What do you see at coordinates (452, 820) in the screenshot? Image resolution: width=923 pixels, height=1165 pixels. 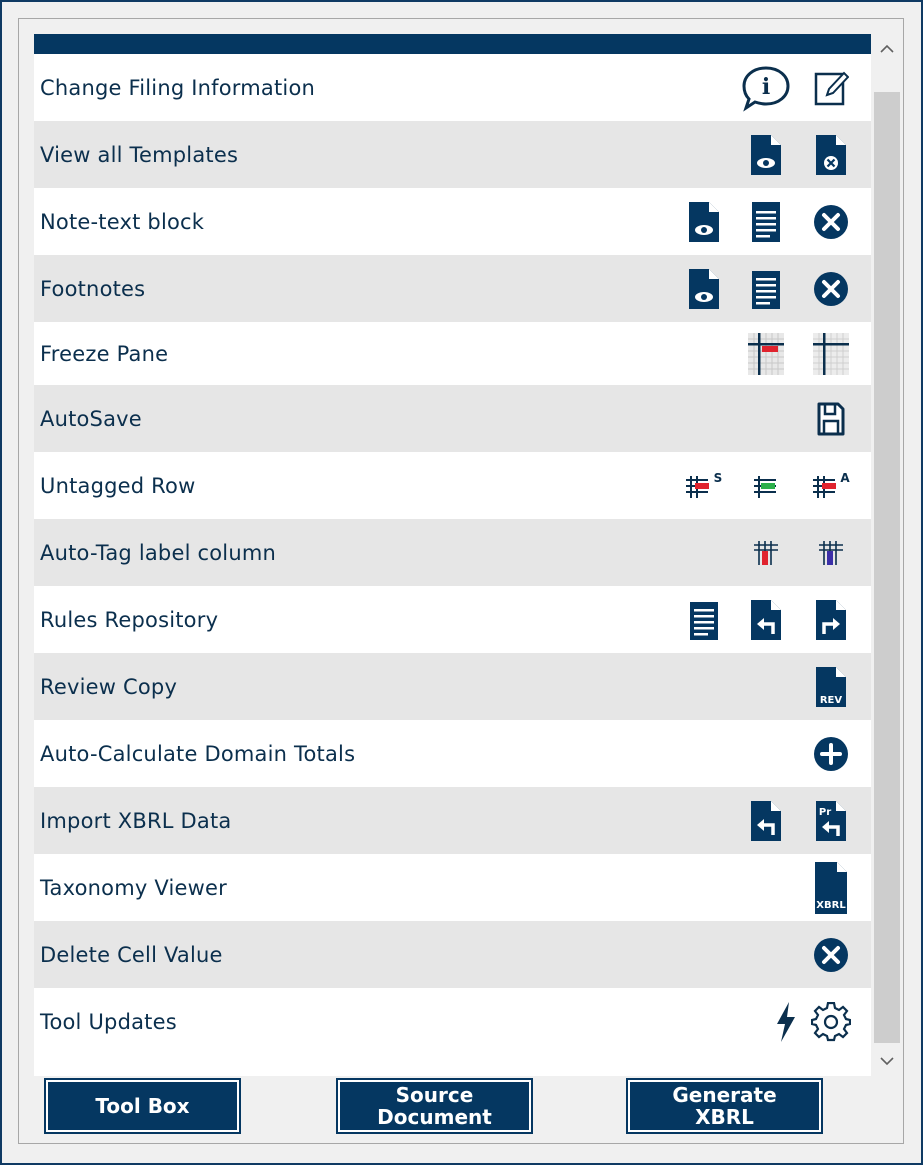 I see `tool-row-import-xbrl-data: Import XBRL Data Pr` at bounding box center [452, 820].